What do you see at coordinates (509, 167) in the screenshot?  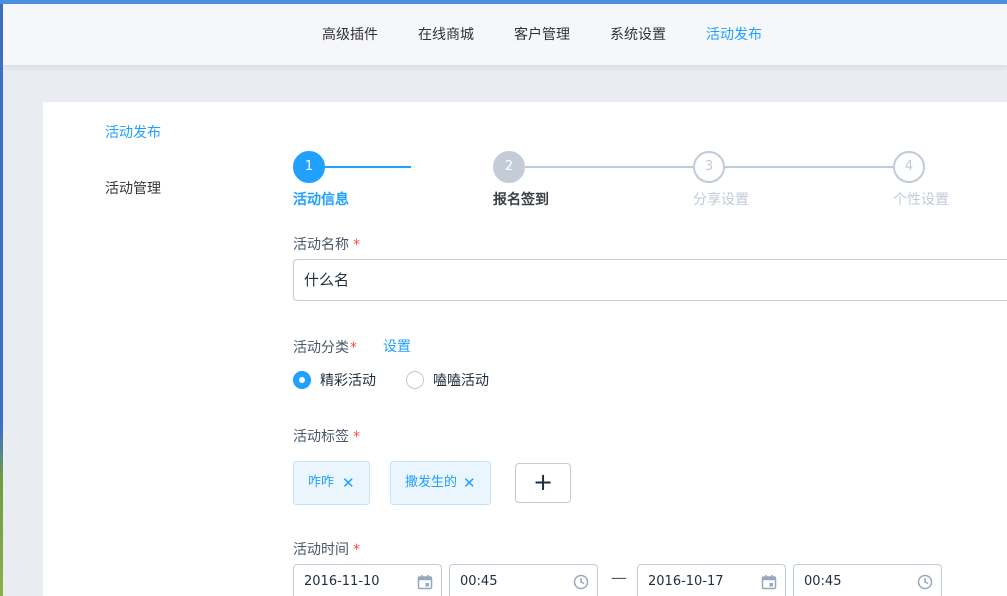 I see `step-2-circle: 2` at bounding box center [509, 167].